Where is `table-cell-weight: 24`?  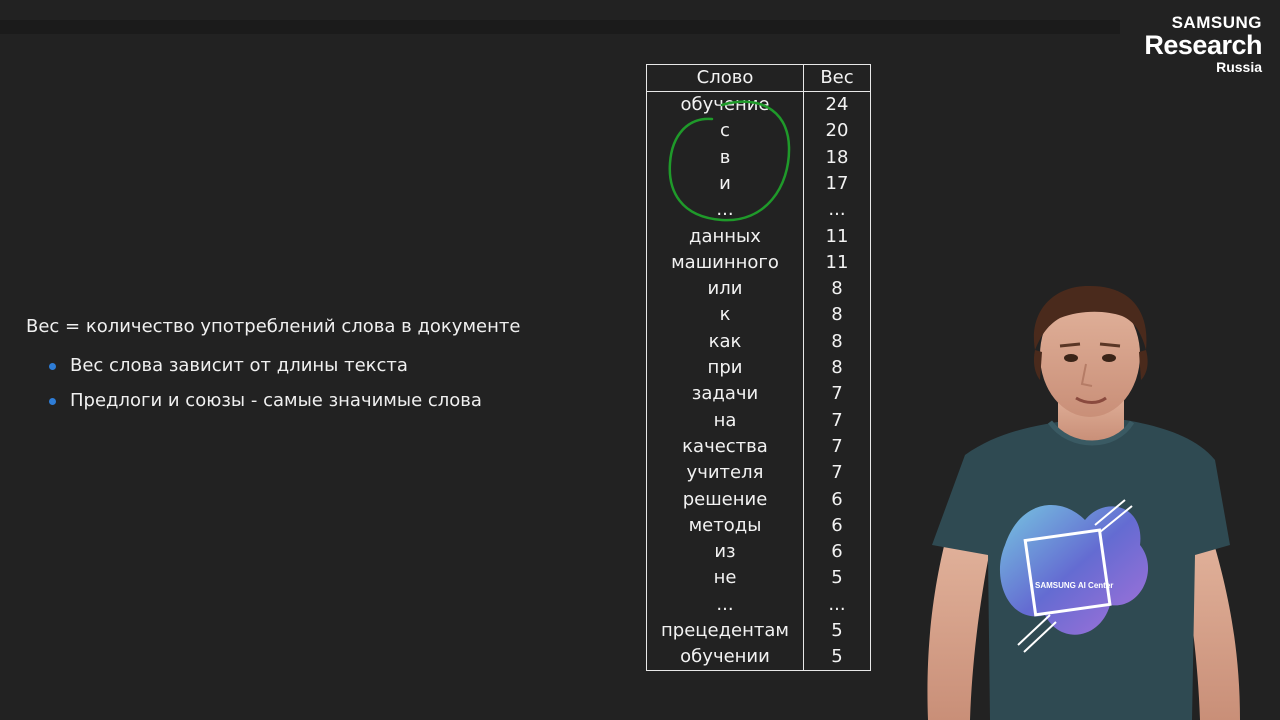 table-cell-weight: 24 is located at coordinates (837, 104).